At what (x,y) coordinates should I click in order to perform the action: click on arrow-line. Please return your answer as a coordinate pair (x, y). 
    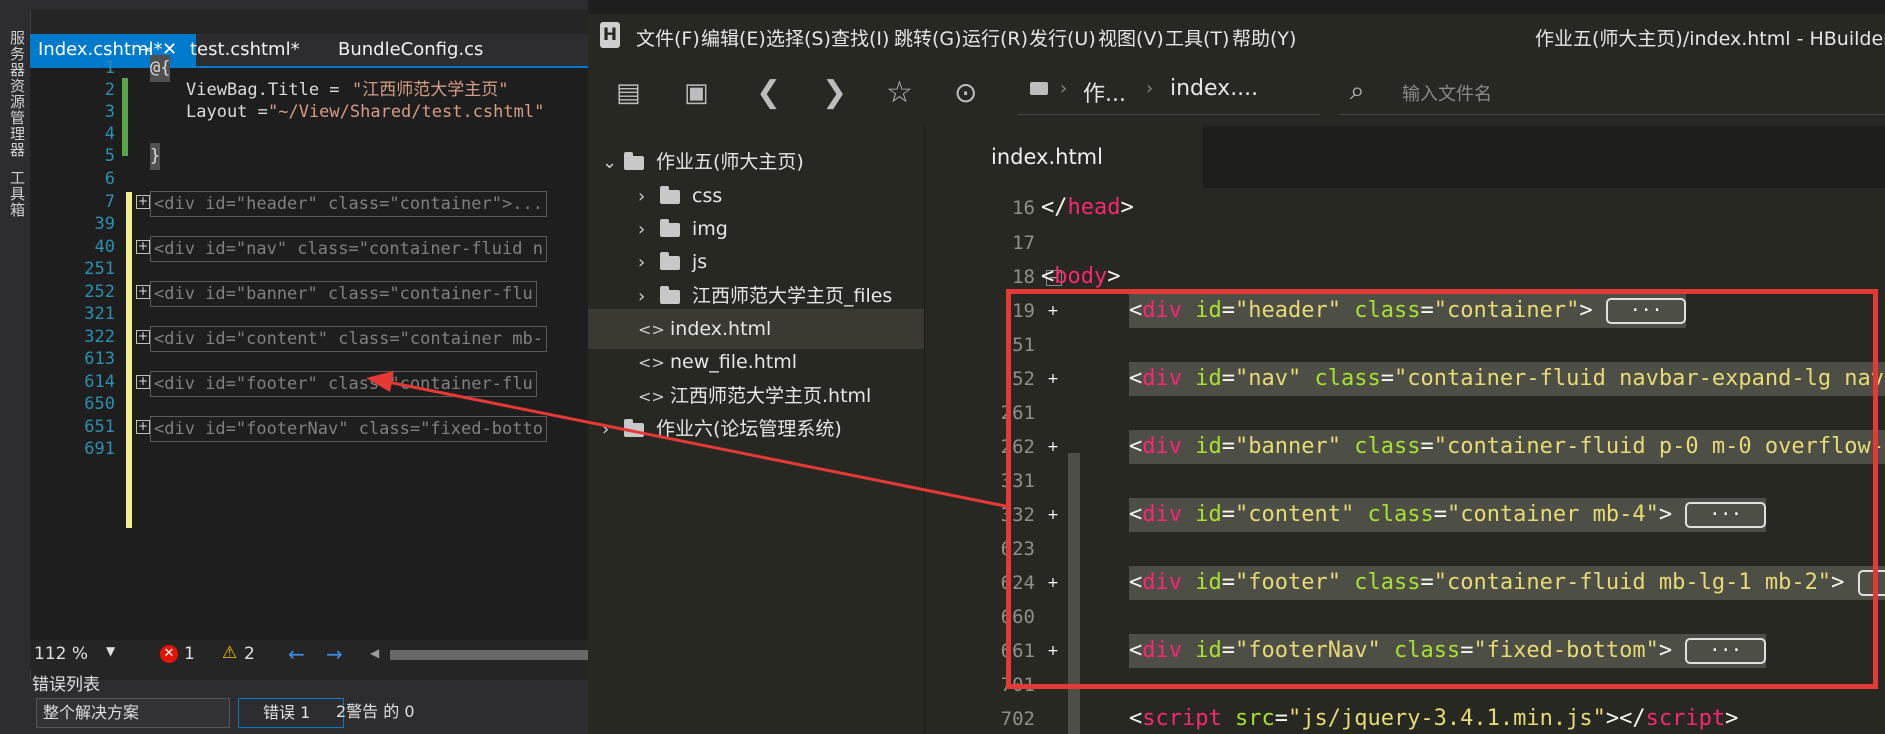
    Looking at the image, I should click on (699, 444).